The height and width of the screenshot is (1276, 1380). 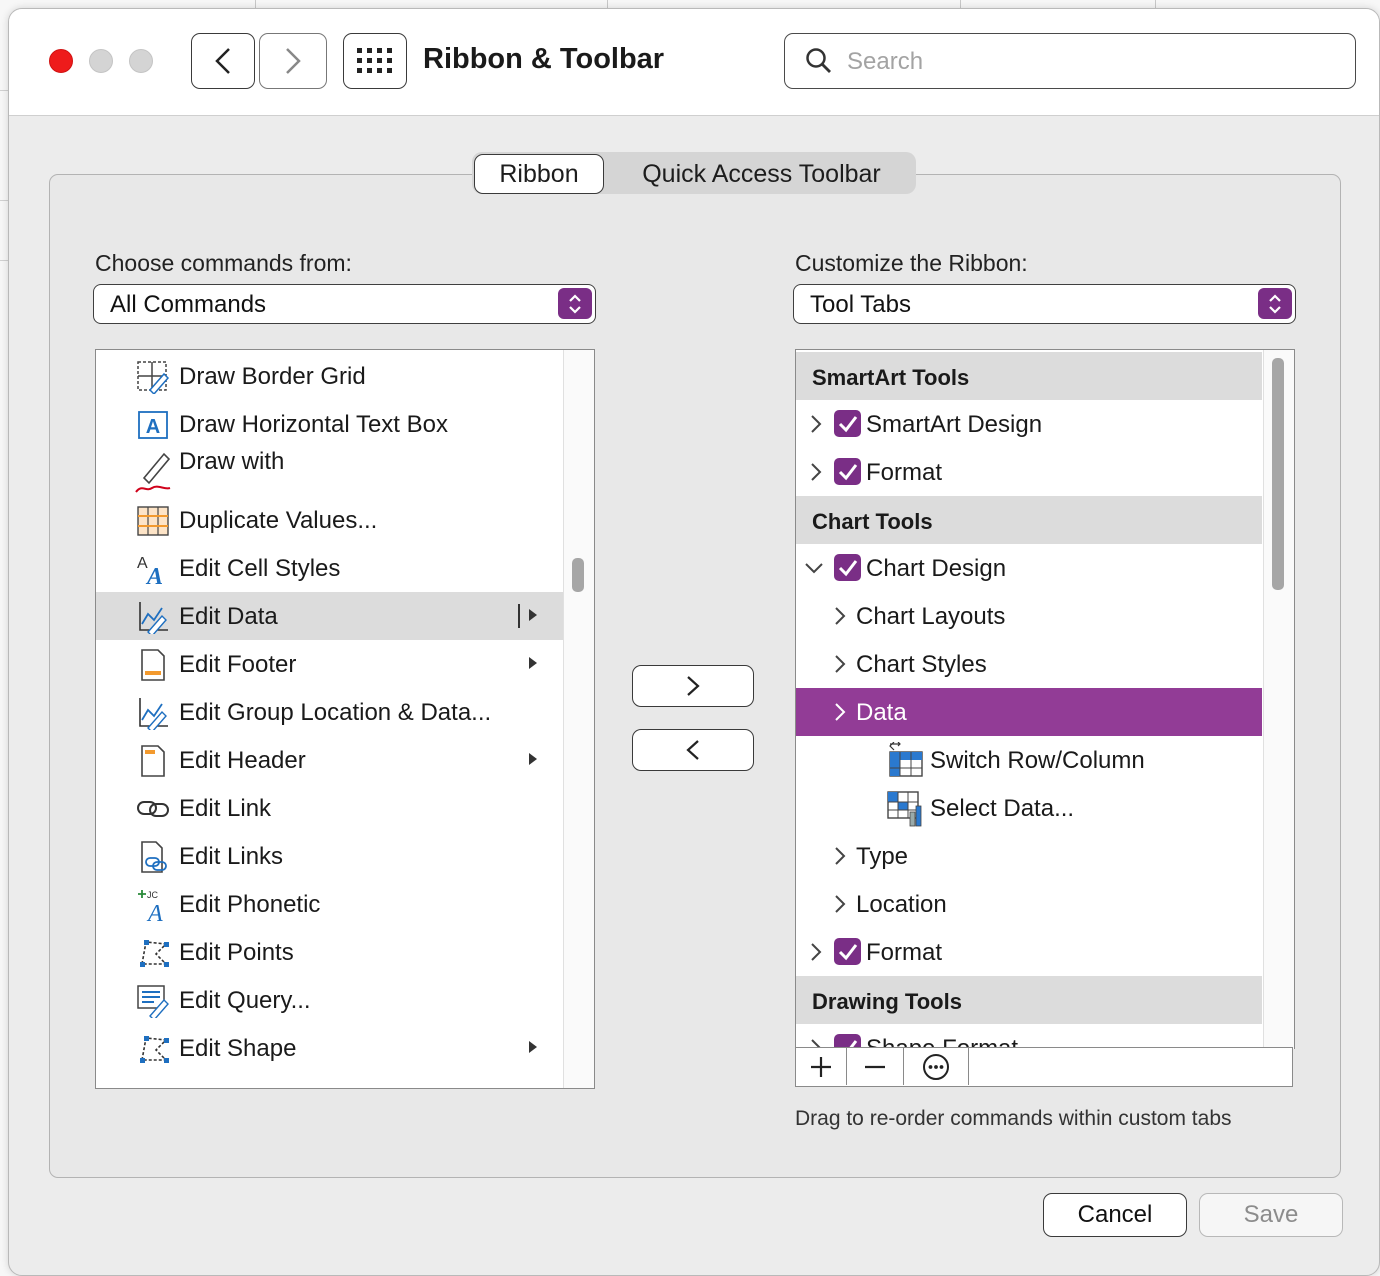 What do you see at coordinates (936, 568) in the screenshot?
I see `tab-label: Chart Design` at bounding box center [936, 568].